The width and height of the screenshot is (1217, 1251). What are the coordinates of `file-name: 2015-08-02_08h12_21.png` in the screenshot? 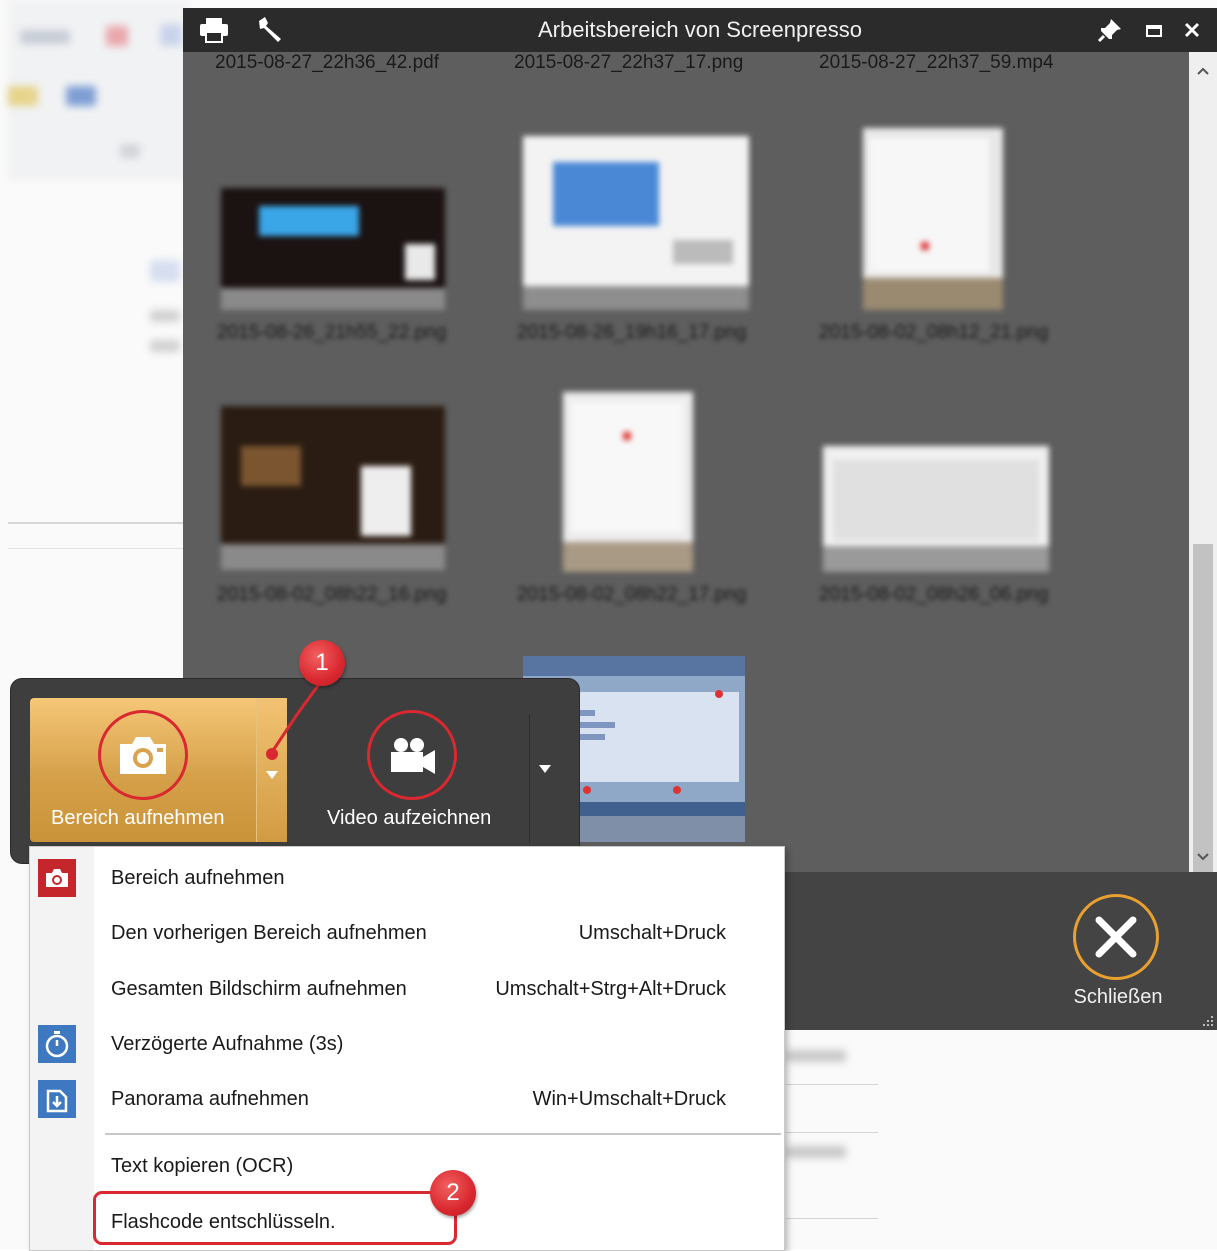 It's located at (933, 333).